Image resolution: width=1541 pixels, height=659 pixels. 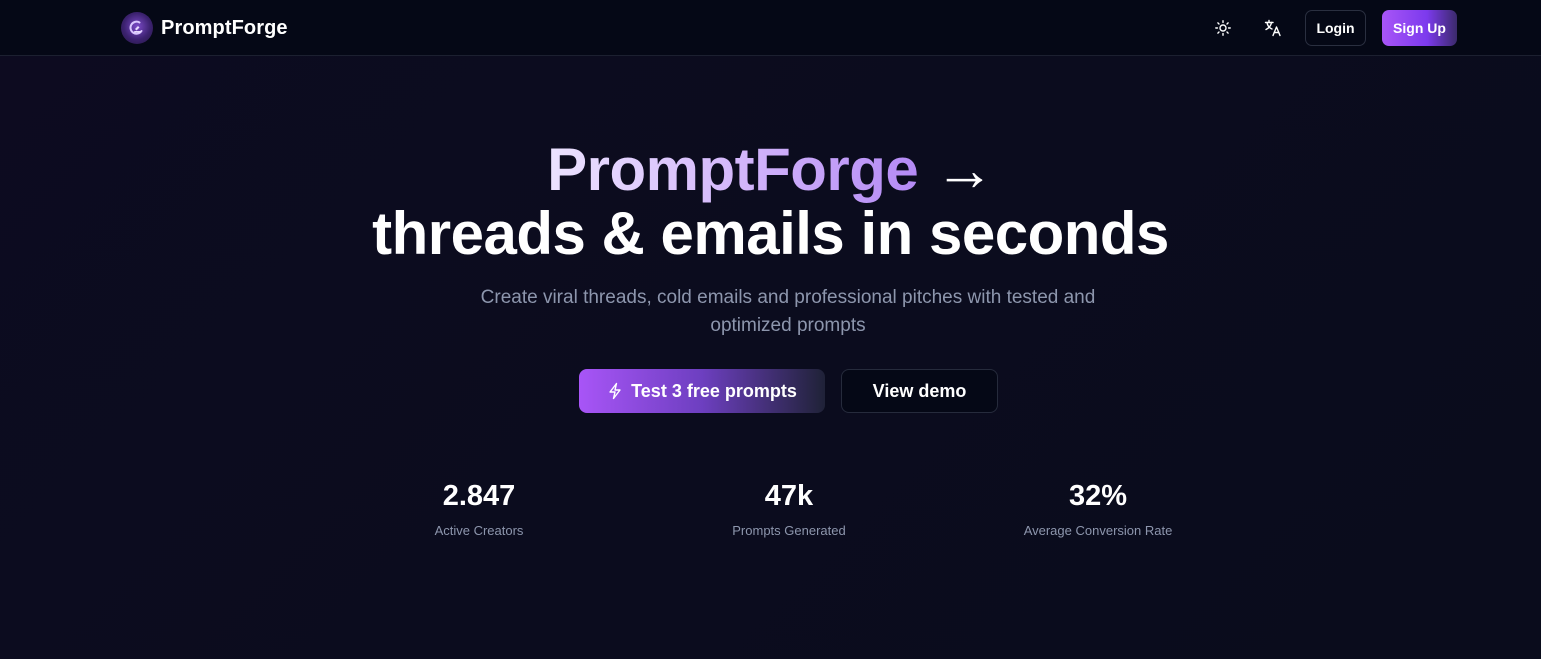 I want to click on stat-label: Active Creators, so click(x=479, y=530).